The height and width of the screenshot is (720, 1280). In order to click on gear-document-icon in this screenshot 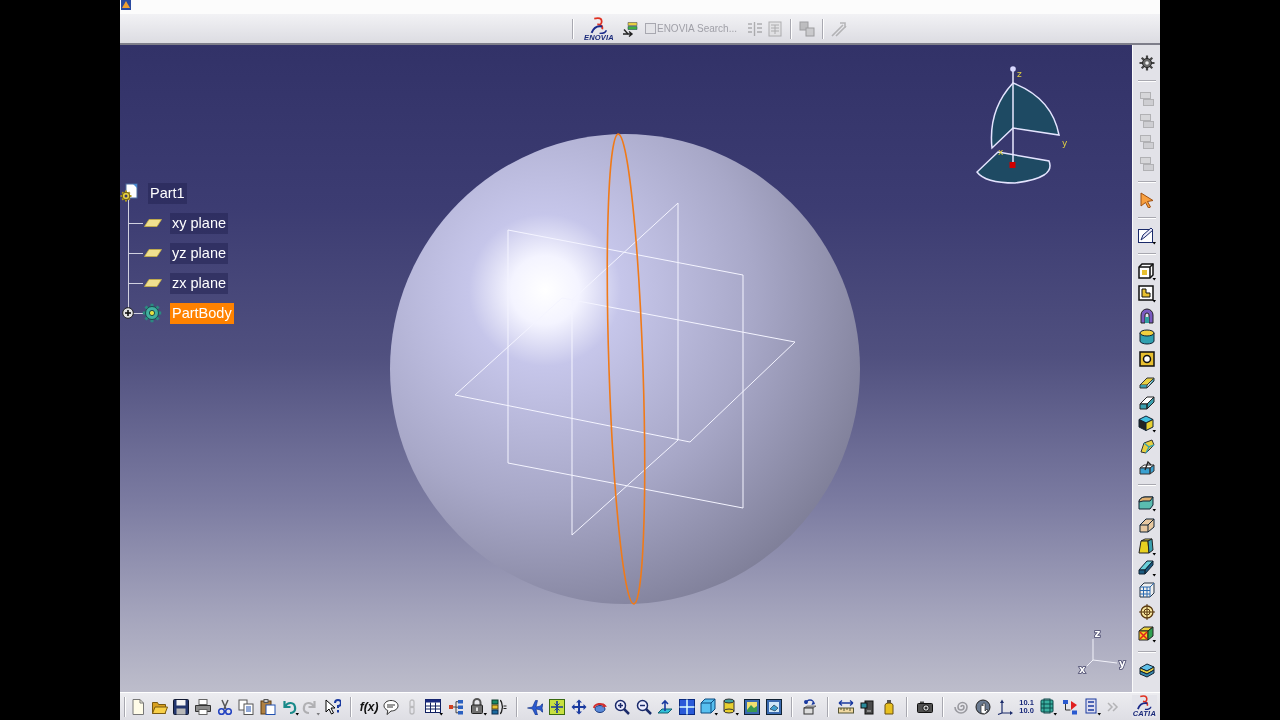, I will do `click(129, 193)`.